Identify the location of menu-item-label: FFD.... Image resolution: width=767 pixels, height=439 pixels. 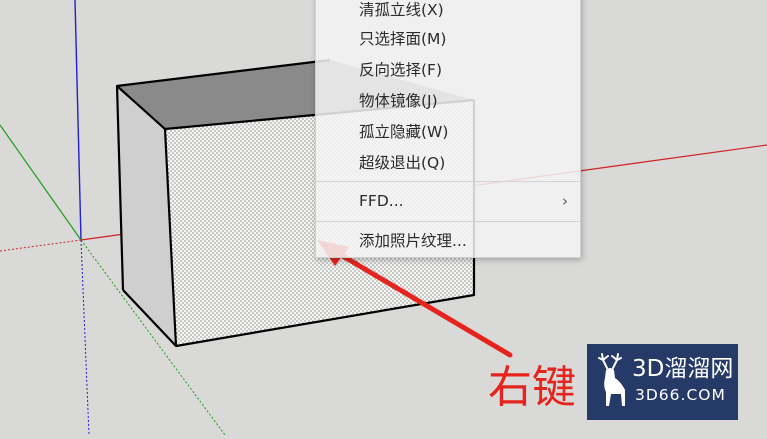
(381, 201).